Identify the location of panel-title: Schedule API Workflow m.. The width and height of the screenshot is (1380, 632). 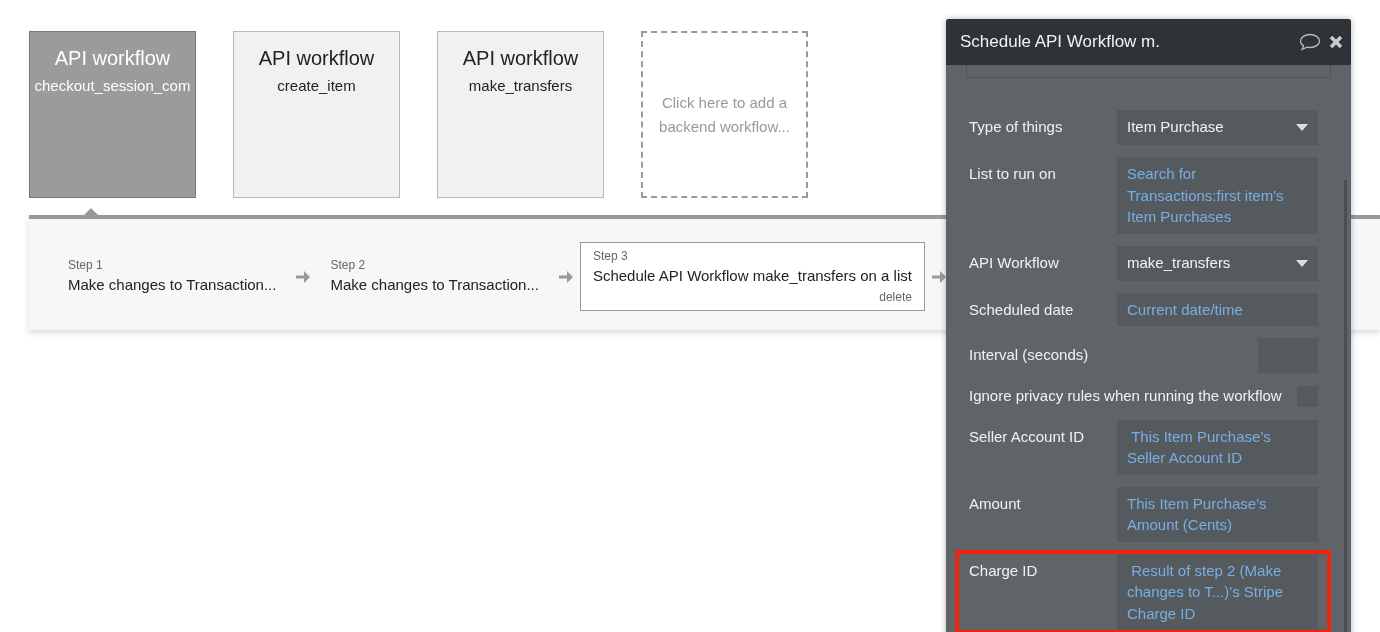
(1060, 42).